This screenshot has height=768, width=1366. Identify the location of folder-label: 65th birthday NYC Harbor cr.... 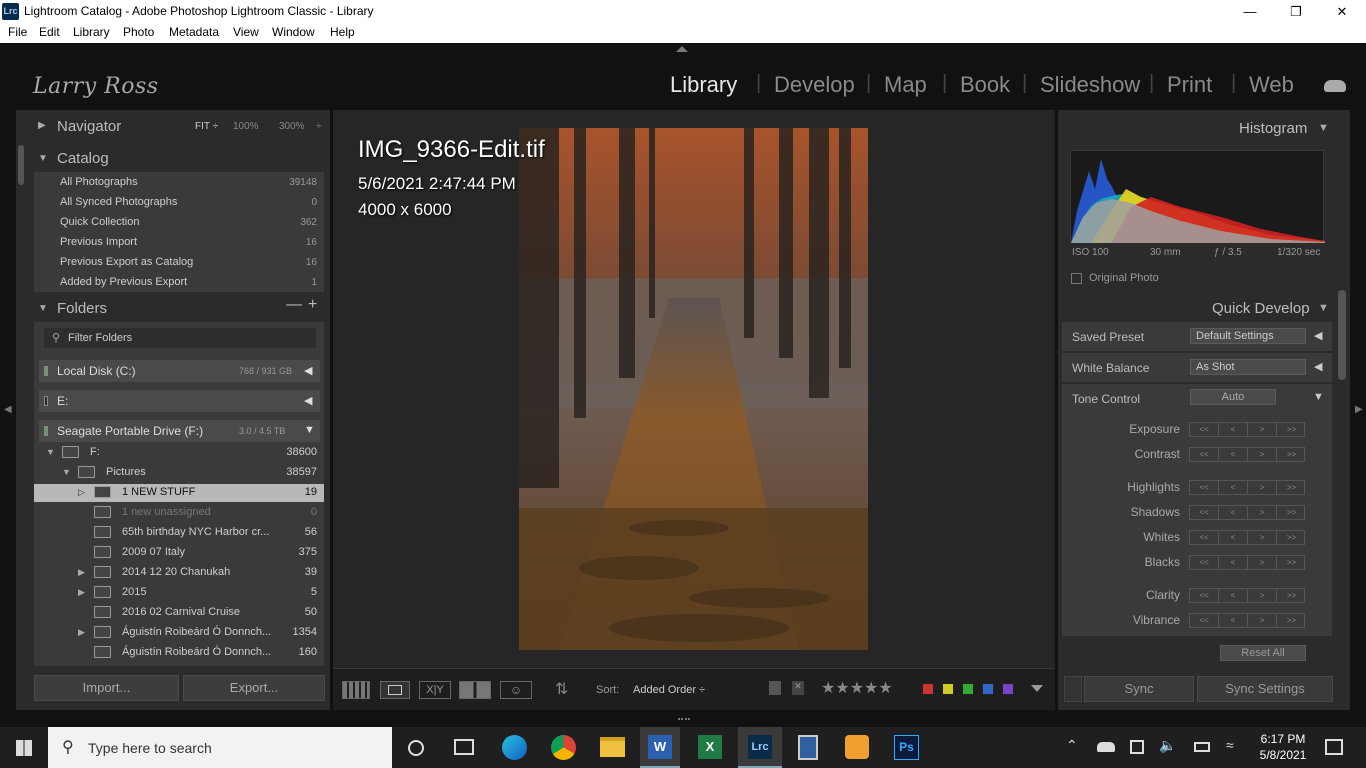
(195, 532).